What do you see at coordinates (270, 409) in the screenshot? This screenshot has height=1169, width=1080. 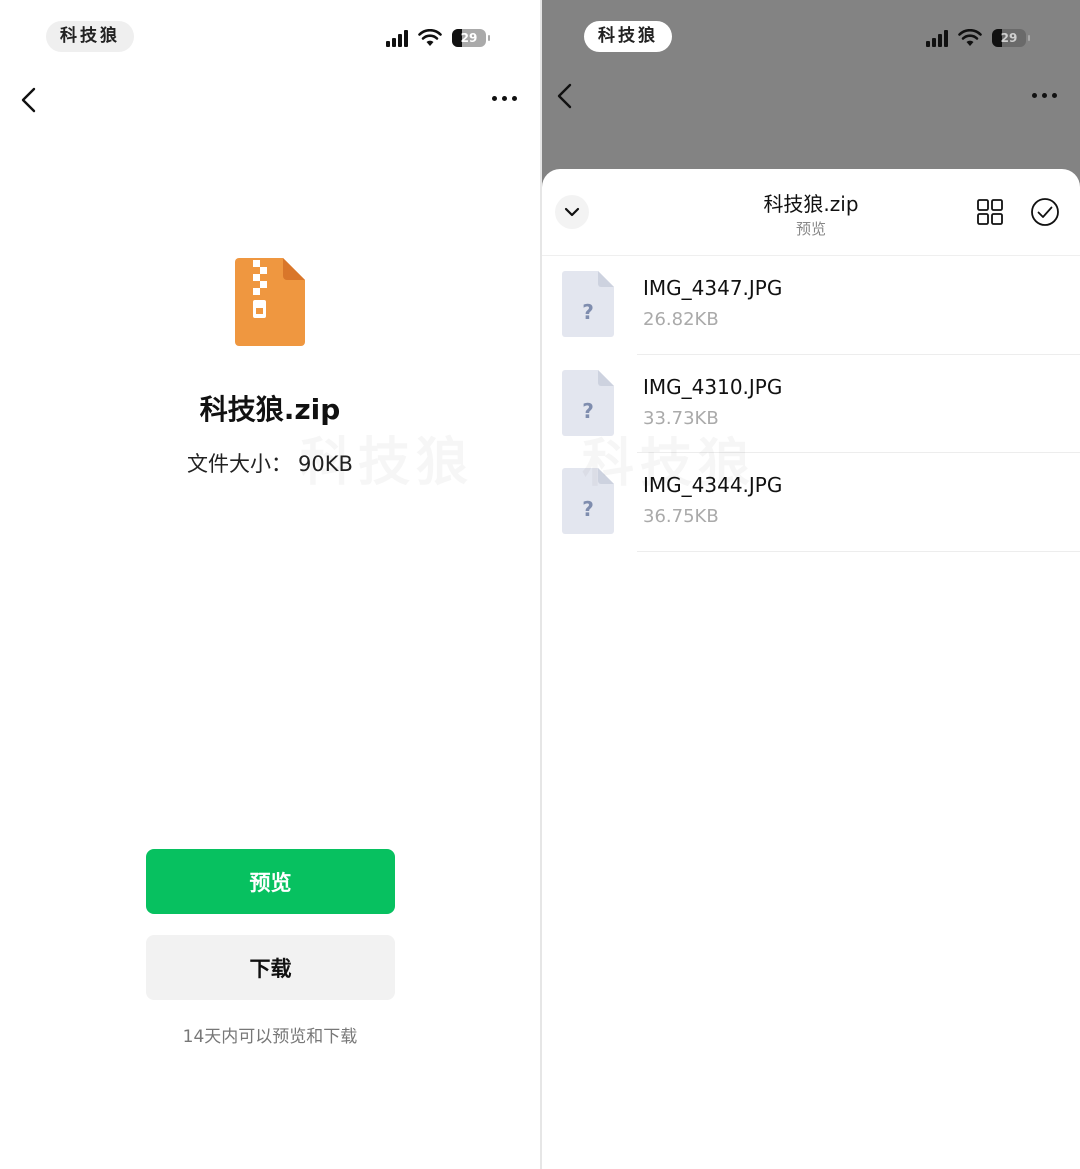 I see `file-name: 科技狼.zip` at bounding box center [270, 409].